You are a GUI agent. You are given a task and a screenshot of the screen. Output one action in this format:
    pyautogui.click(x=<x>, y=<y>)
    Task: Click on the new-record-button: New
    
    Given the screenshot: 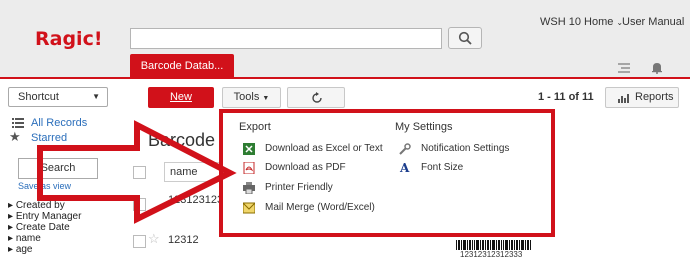 What is the action you would take?
    pyautogui.click(x=181, y=97)
    